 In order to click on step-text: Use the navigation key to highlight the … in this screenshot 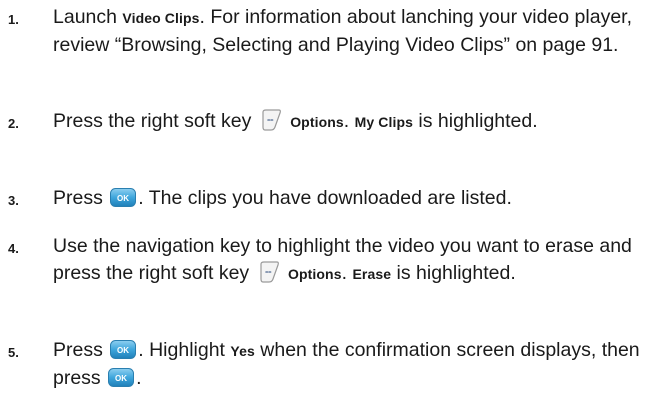, I will do `click(342, 259)`.